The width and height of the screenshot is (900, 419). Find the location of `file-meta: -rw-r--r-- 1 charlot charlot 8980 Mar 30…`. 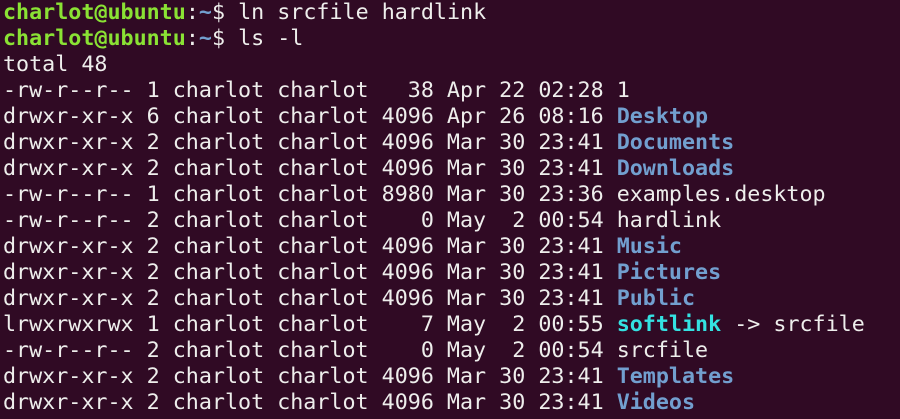

file-meta: -rw-r--r-- 1 charlot charlot 8980 Mar 30… is located at coordinates (310, 194).